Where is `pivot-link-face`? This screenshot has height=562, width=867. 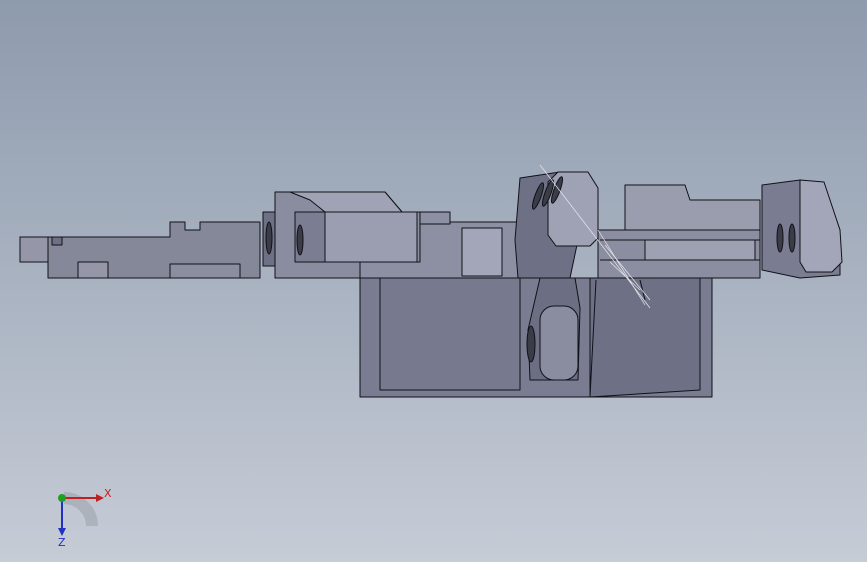
pivot-link-face is located at coordinates (559, 343).